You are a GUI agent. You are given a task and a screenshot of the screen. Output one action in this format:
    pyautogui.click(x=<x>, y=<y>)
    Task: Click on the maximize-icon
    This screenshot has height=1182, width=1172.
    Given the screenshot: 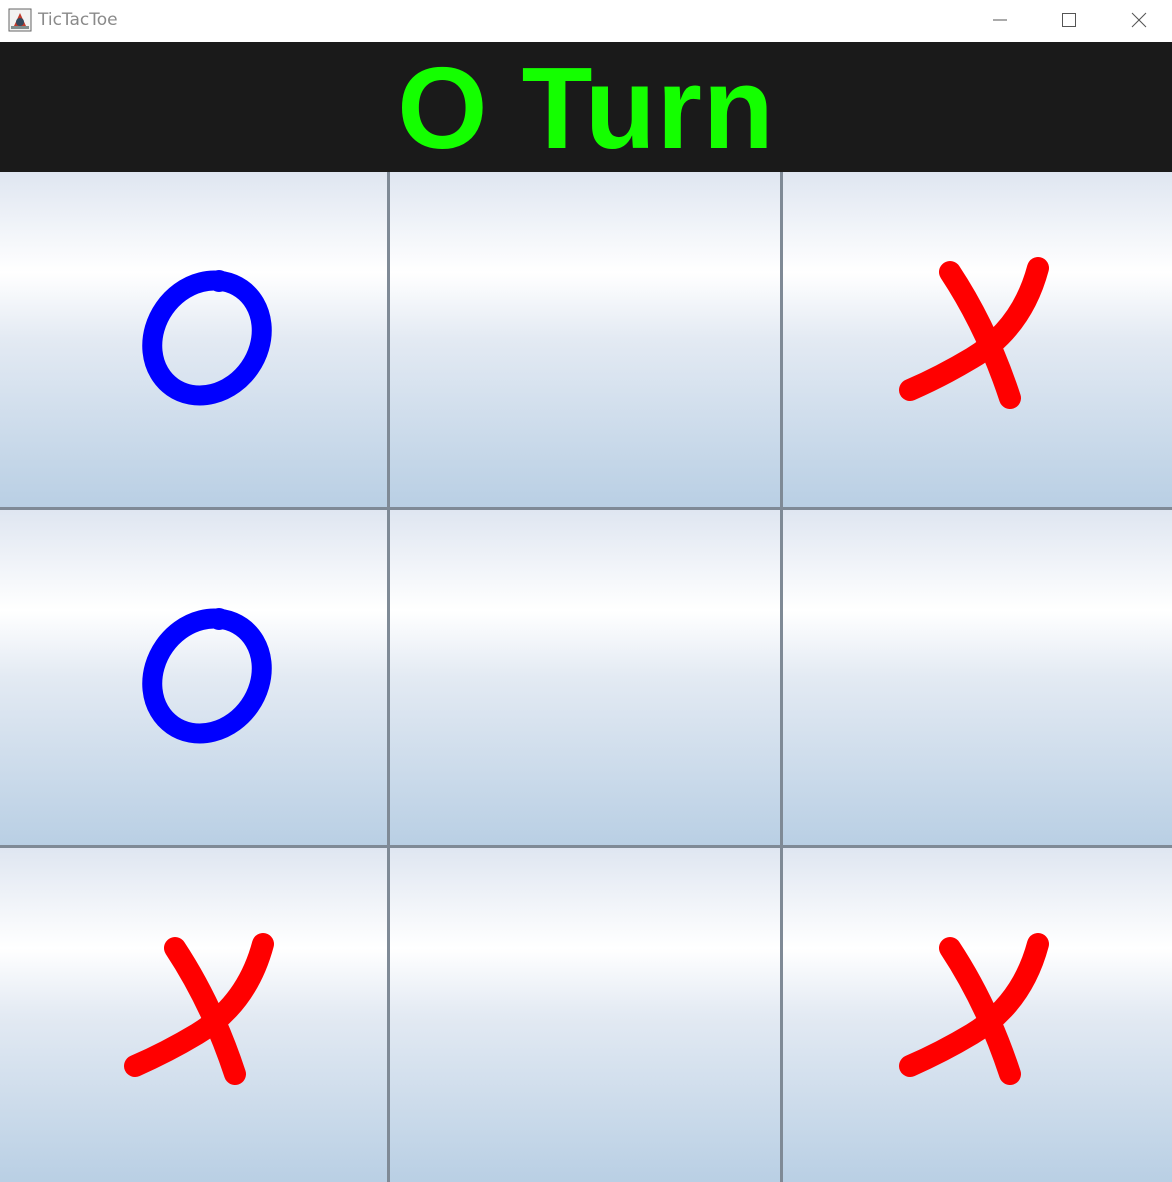 What is the action you would take?
    pyautogui.click(x=1069, y=20)
    